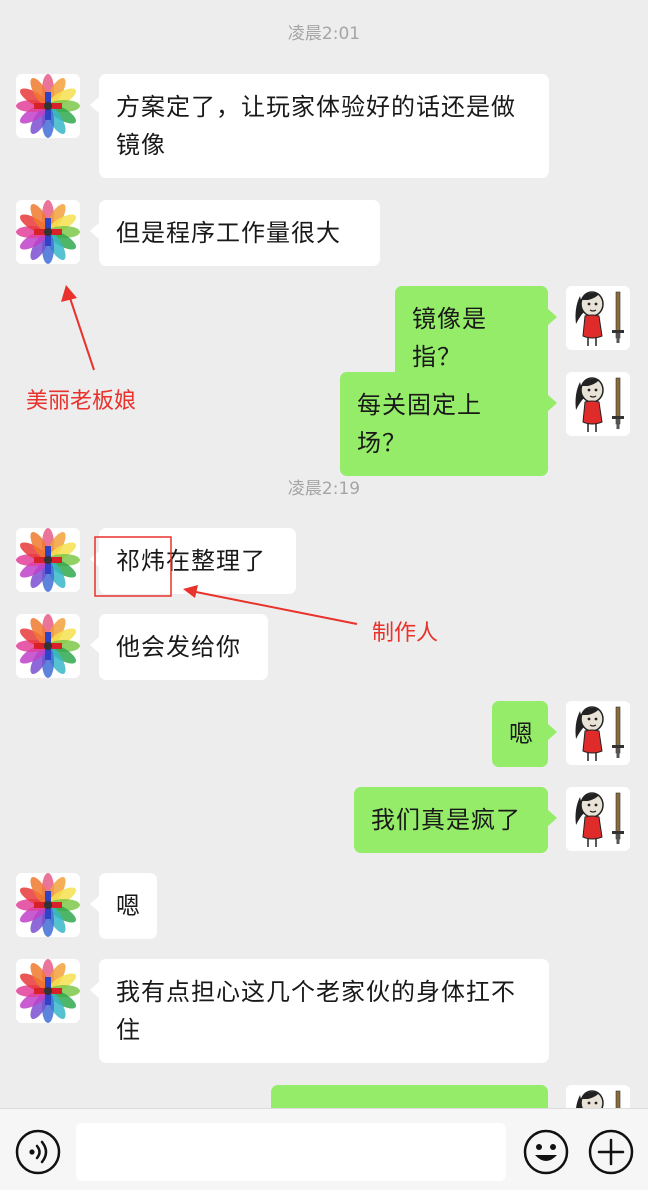  Describe the element at coordinates (38, 1152) in the screenshot. I see `voice-icon` at that location.